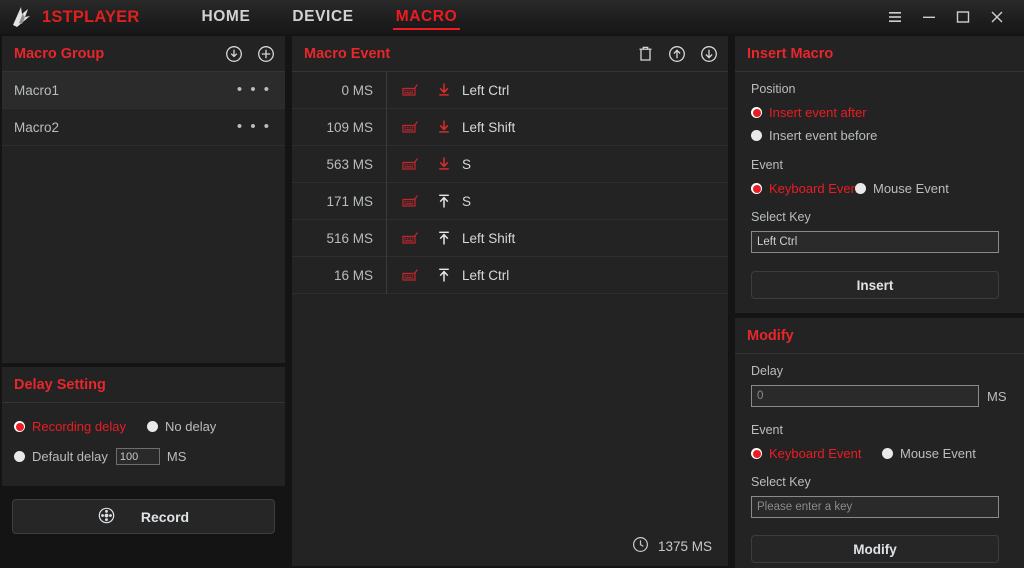 This screenshot has width=1024, height=568. I want to click on delete-icon, so click(645, 54).